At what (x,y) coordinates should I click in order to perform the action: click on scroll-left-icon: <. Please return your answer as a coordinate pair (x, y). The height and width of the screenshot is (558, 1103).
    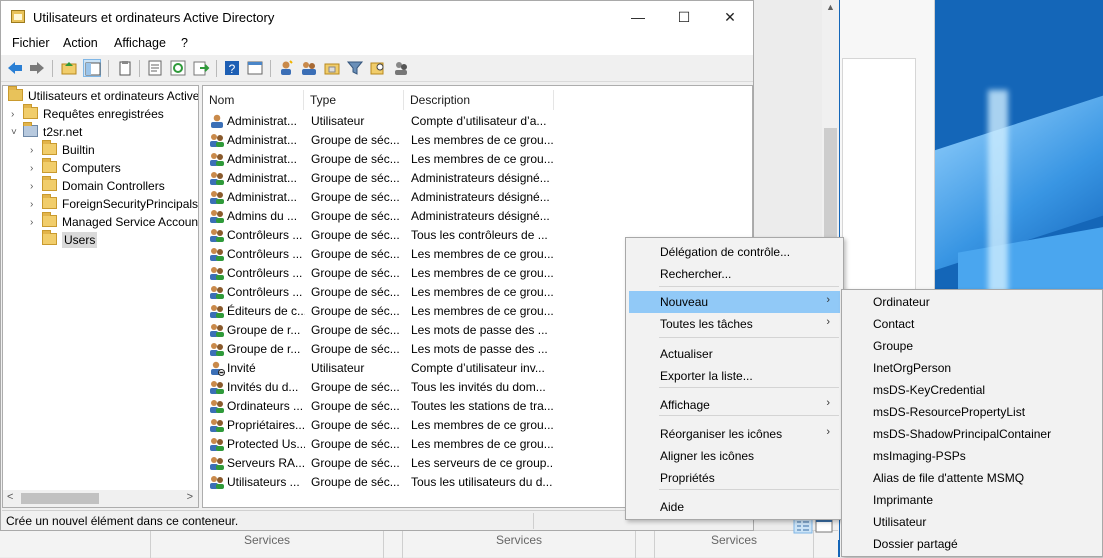
    Looking at the image, I should click on (10, 497).